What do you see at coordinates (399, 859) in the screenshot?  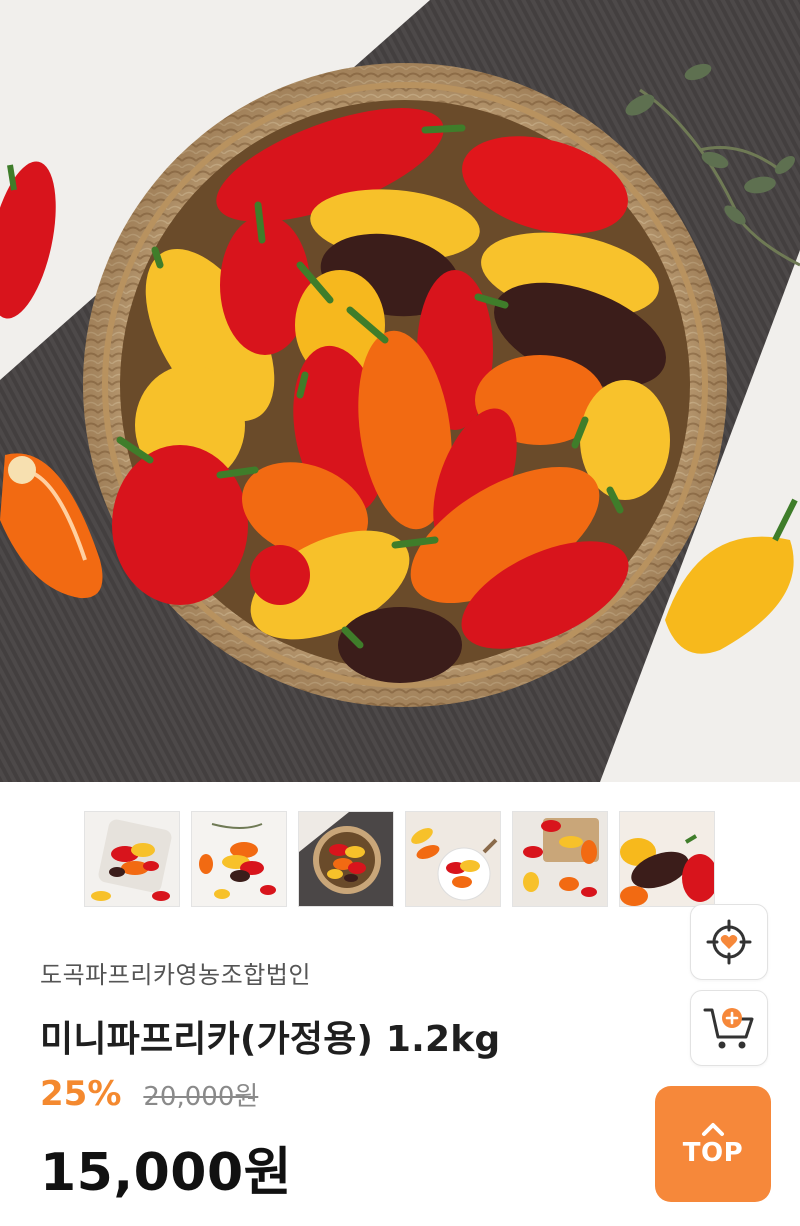 I see `thumbnail-strip` at bounding box center [399, 859].